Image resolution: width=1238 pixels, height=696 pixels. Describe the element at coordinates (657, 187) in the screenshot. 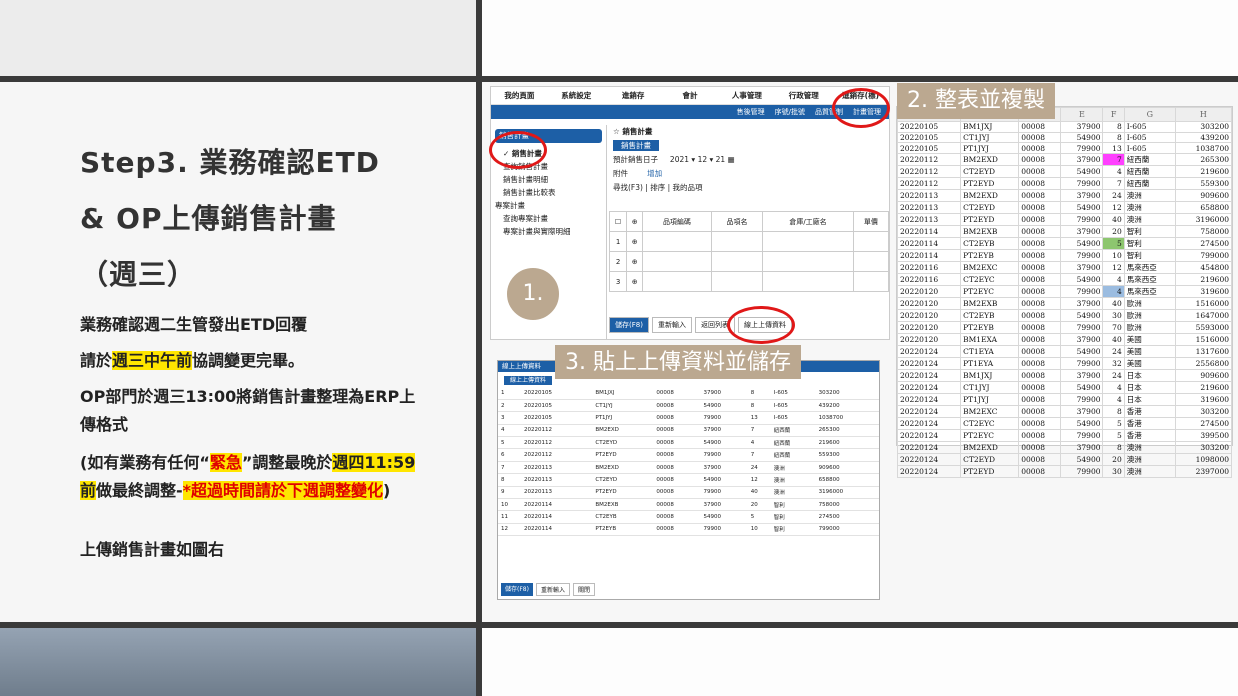

I see `sort-button: 排序` at that location.